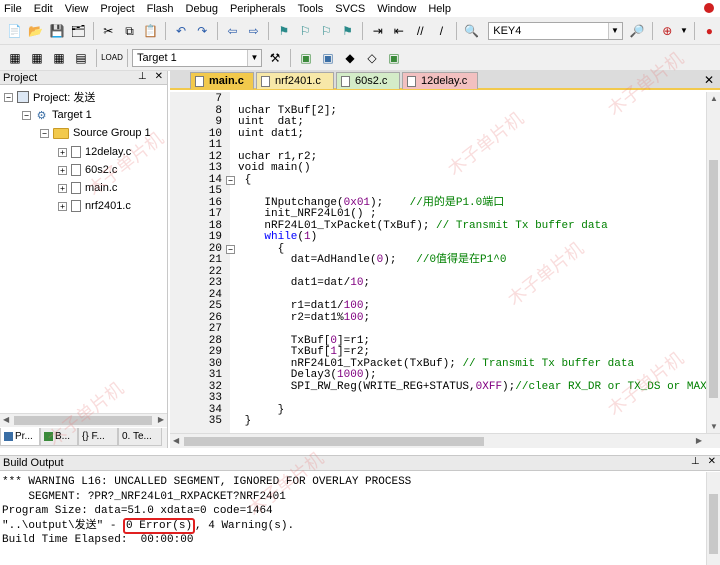 The height and width of the screenshot is (565, 720). What do you see at coordinates (35, 31) in the screenshot?
I see `open-file-icon: 📂` at bounding box center [35, 31].